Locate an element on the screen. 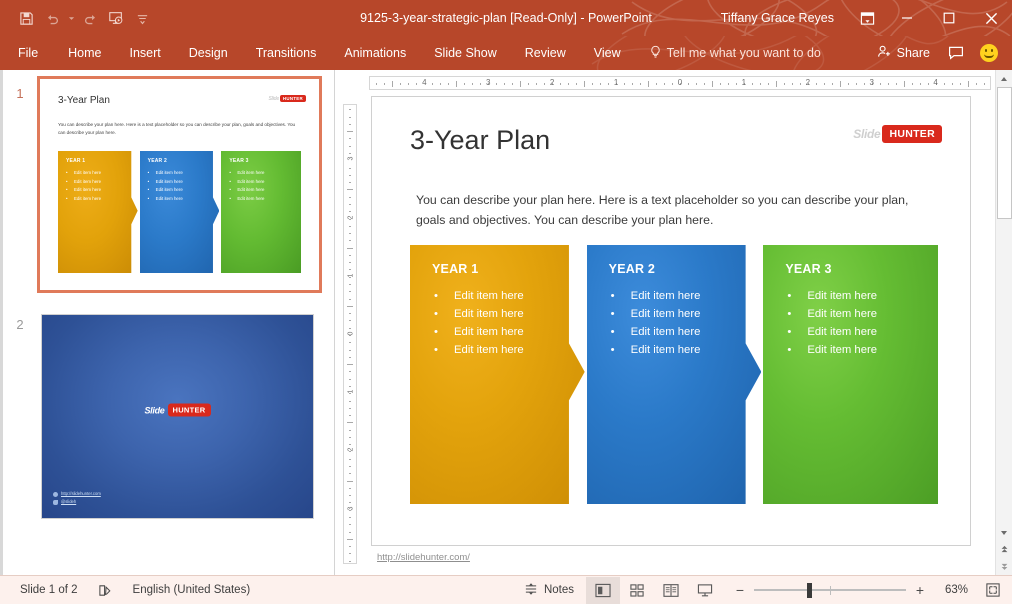 The image size is (1012, 604). ruler-label: 0 is located at coordinates (351, 333).